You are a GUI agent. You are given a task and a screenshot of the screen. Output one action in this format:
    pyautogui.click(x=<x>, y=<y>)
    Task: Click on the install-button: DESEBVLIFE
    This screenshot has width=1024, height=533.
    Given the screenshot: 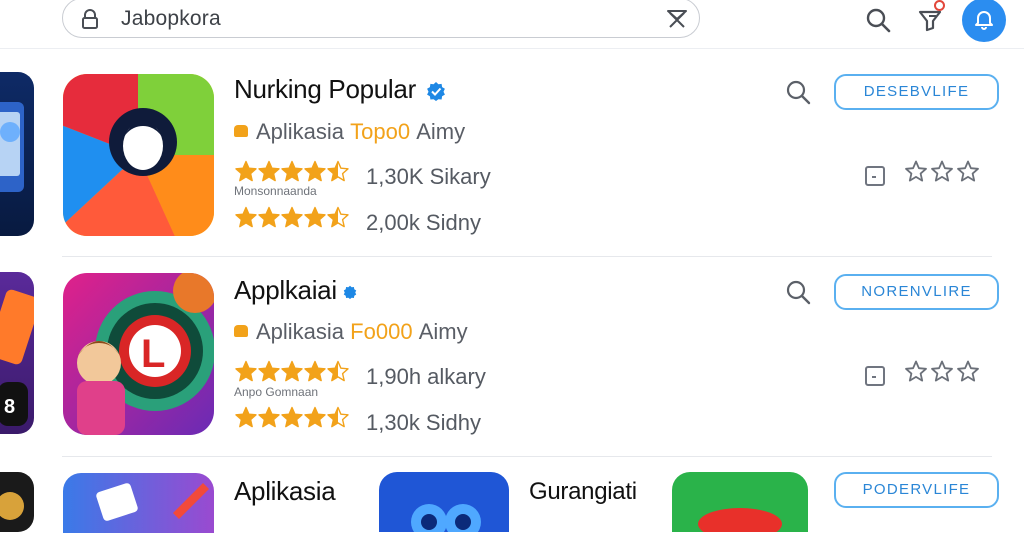 What is the action you would take?
    pyautogui.click(x=916, y=92)
    